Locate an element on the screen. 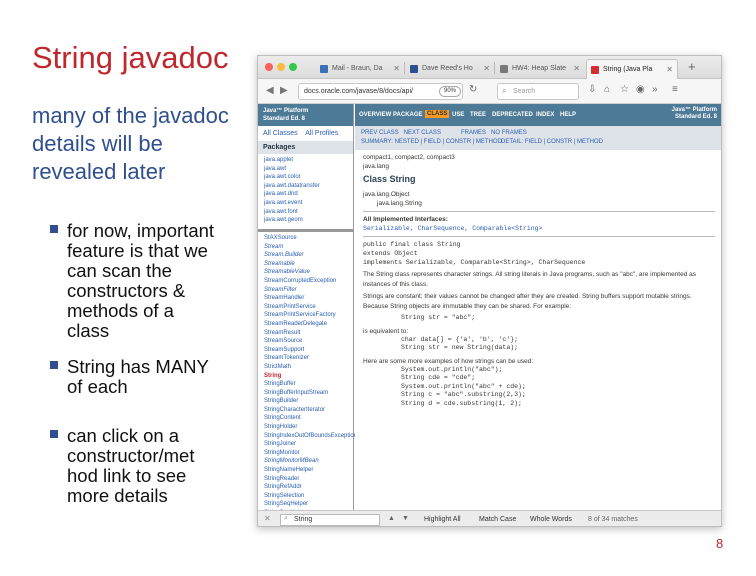 The width and height of the screenshot is (756, 576). package-link: java.awt.event is located at coordinates (308, 203).